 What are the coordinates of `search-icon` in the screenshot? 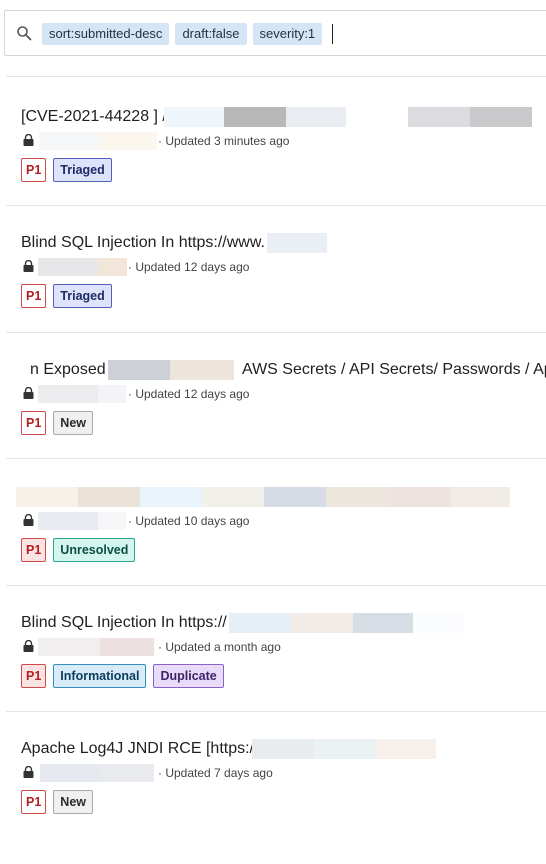 It's located at (24, 33).